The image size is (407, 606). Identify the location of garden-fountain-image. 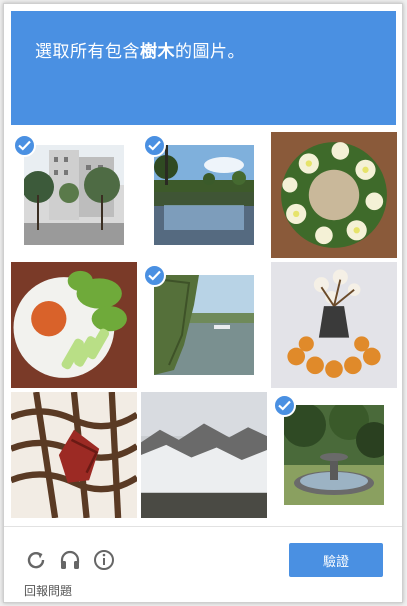
(334, 455).